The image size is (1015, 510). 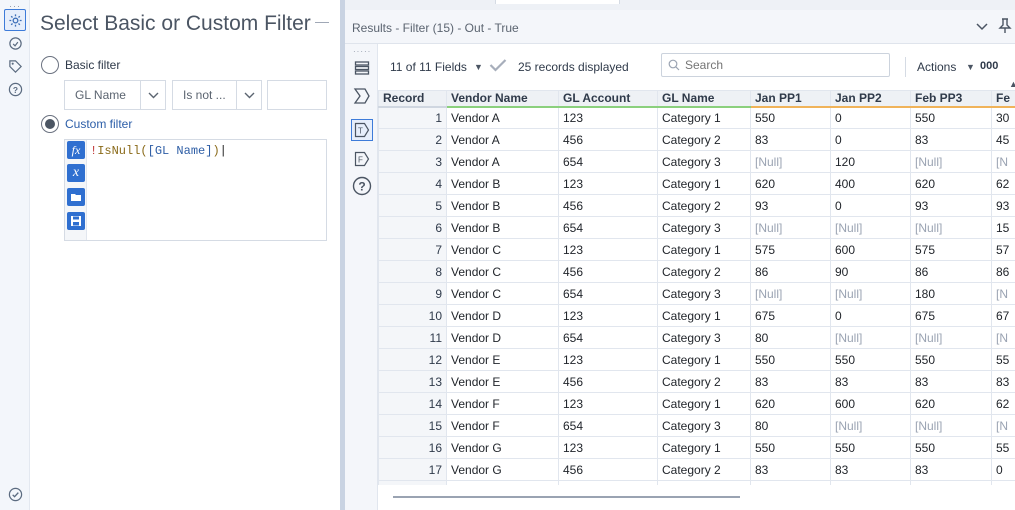 What do you see at coordinates (80, 65) in the screenshot?
I see `basic-filter-option: Basic filter` at bounding box center [80, 65].